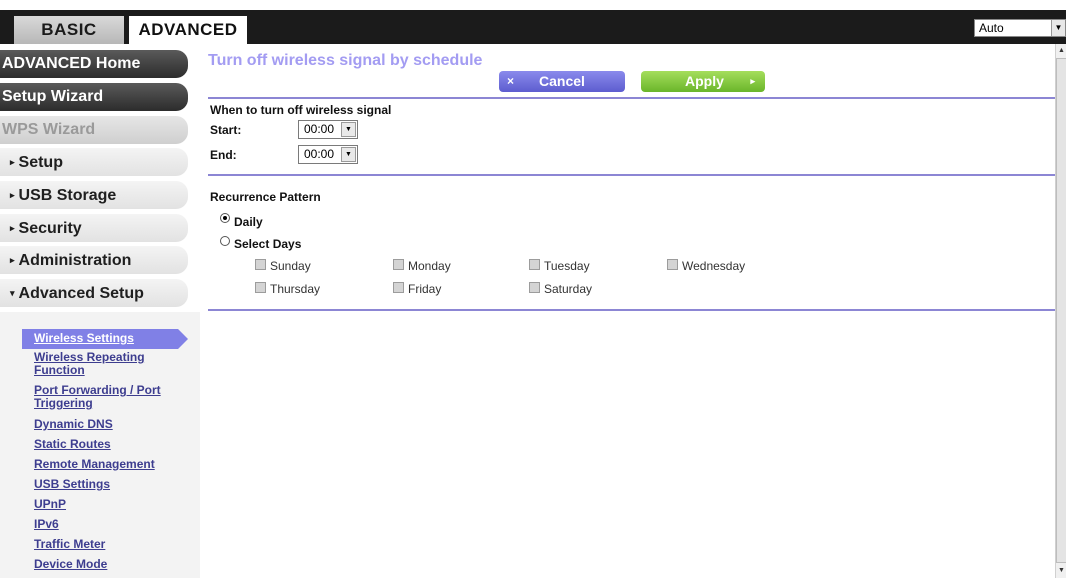 Image resolution: width=1066 pixels, height=578 pixels. Describe the element at coordinates (84, 338) in the screenshot. I see `submenu-wireless-settings: Wireless Settings` at that location.